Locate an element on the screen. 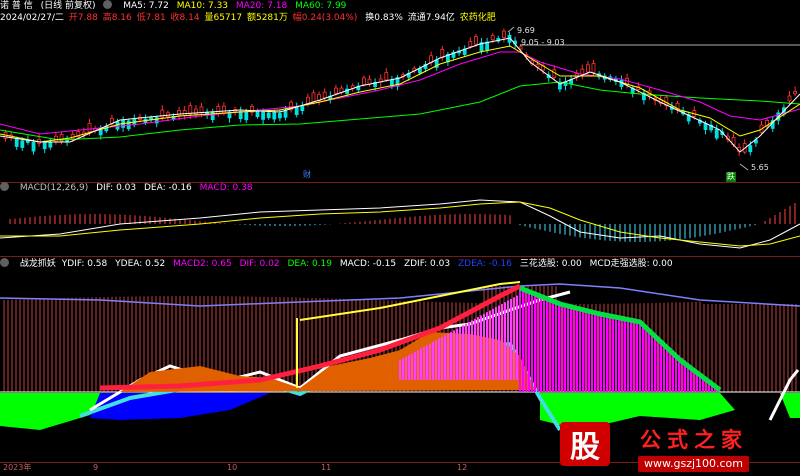  quote-sector: 农药化肥 is located at coordinates (478, 18).